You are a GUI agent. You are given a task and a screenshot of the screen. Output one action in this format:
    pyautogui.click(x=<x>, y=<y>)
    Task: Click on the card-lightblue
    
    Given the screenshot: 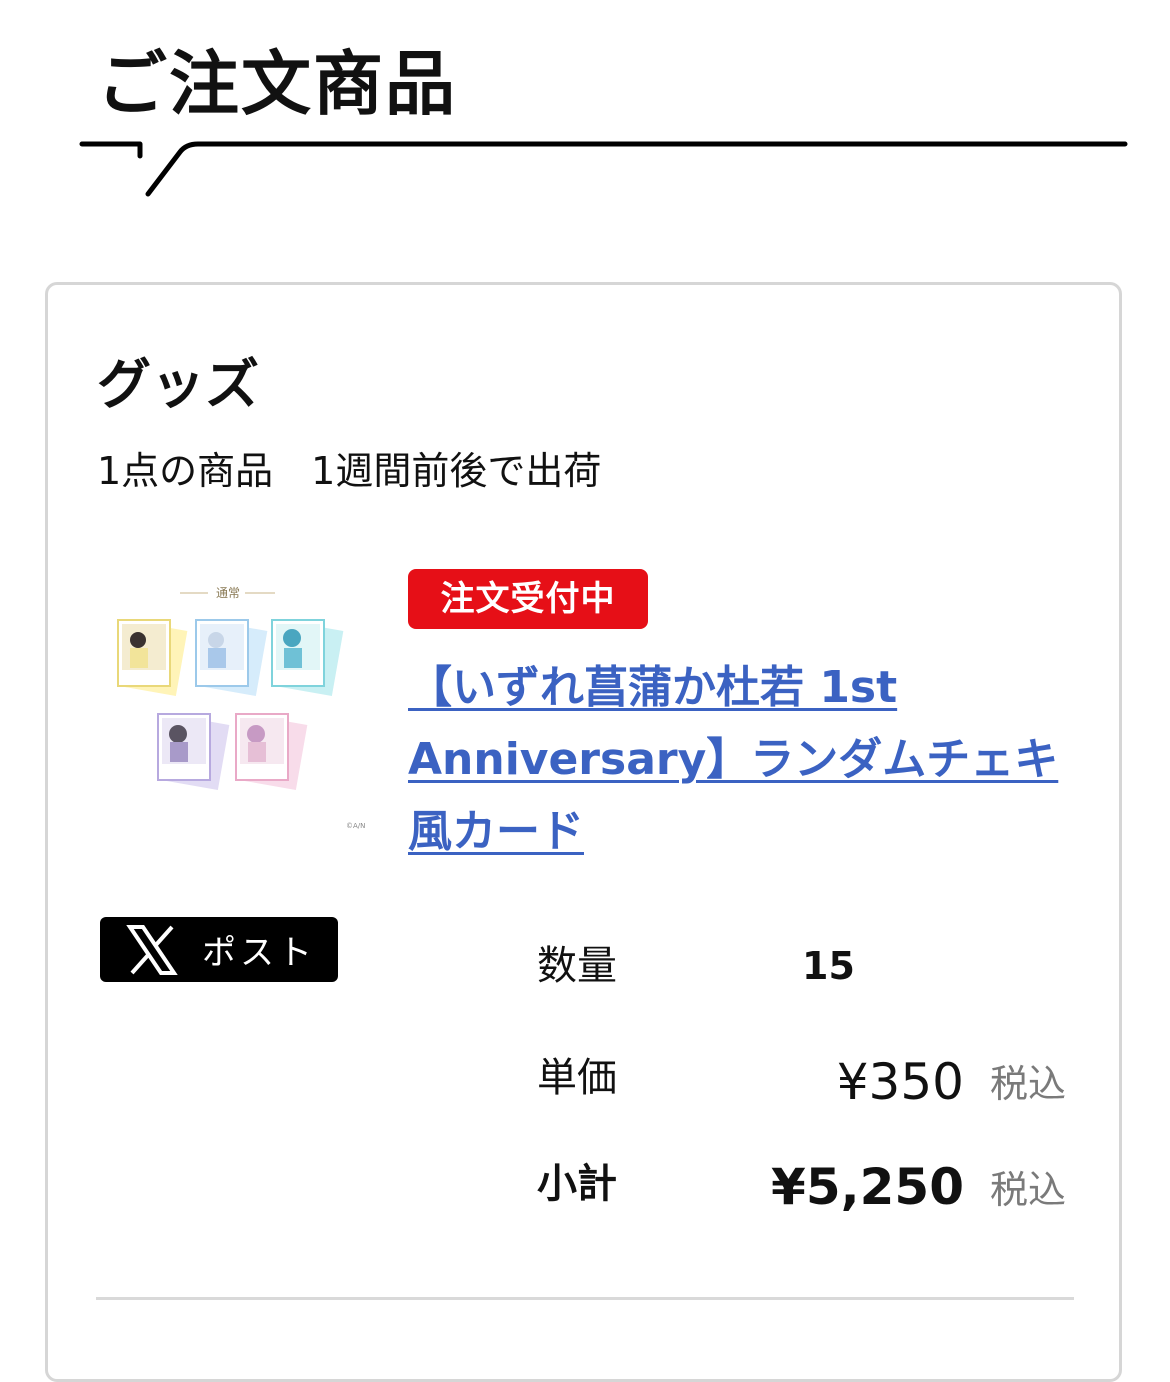 What is the action you would take?
    pyautogui.click(x=231, y=658)
    